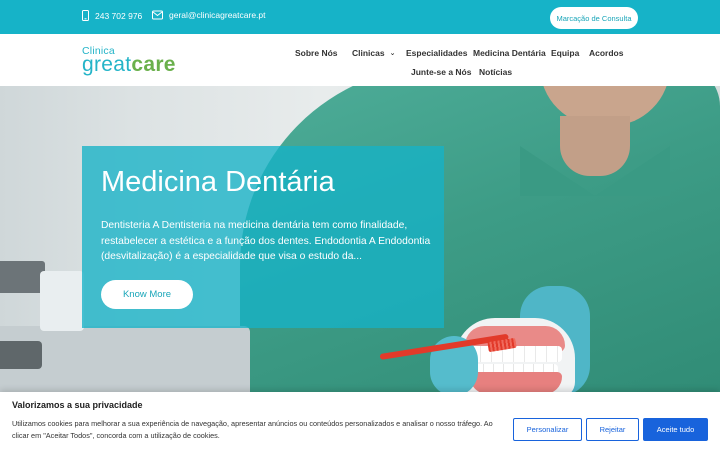  What do you see at coordinates (516, 354) in the screenshot?
I see `hero-photo-teeth-top` at bounding box center [516, 354].